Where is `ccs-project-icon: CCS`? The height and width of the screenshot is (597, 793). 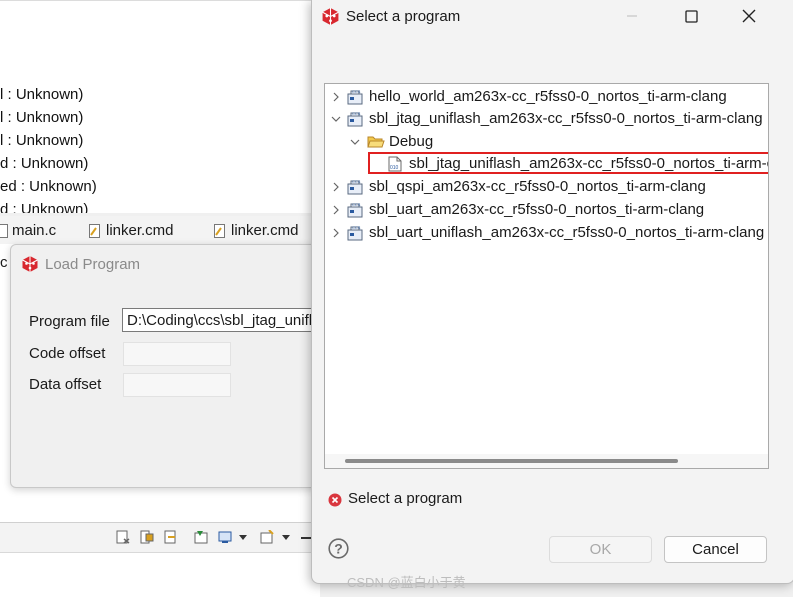
ccs-project-icon: CCS is located at coordinates (356, 236).